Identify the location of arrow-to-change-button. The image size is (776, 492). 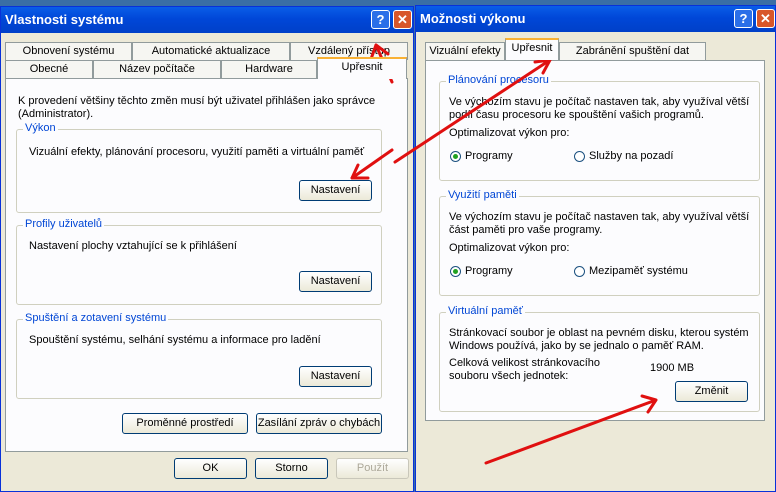
(571, 429).